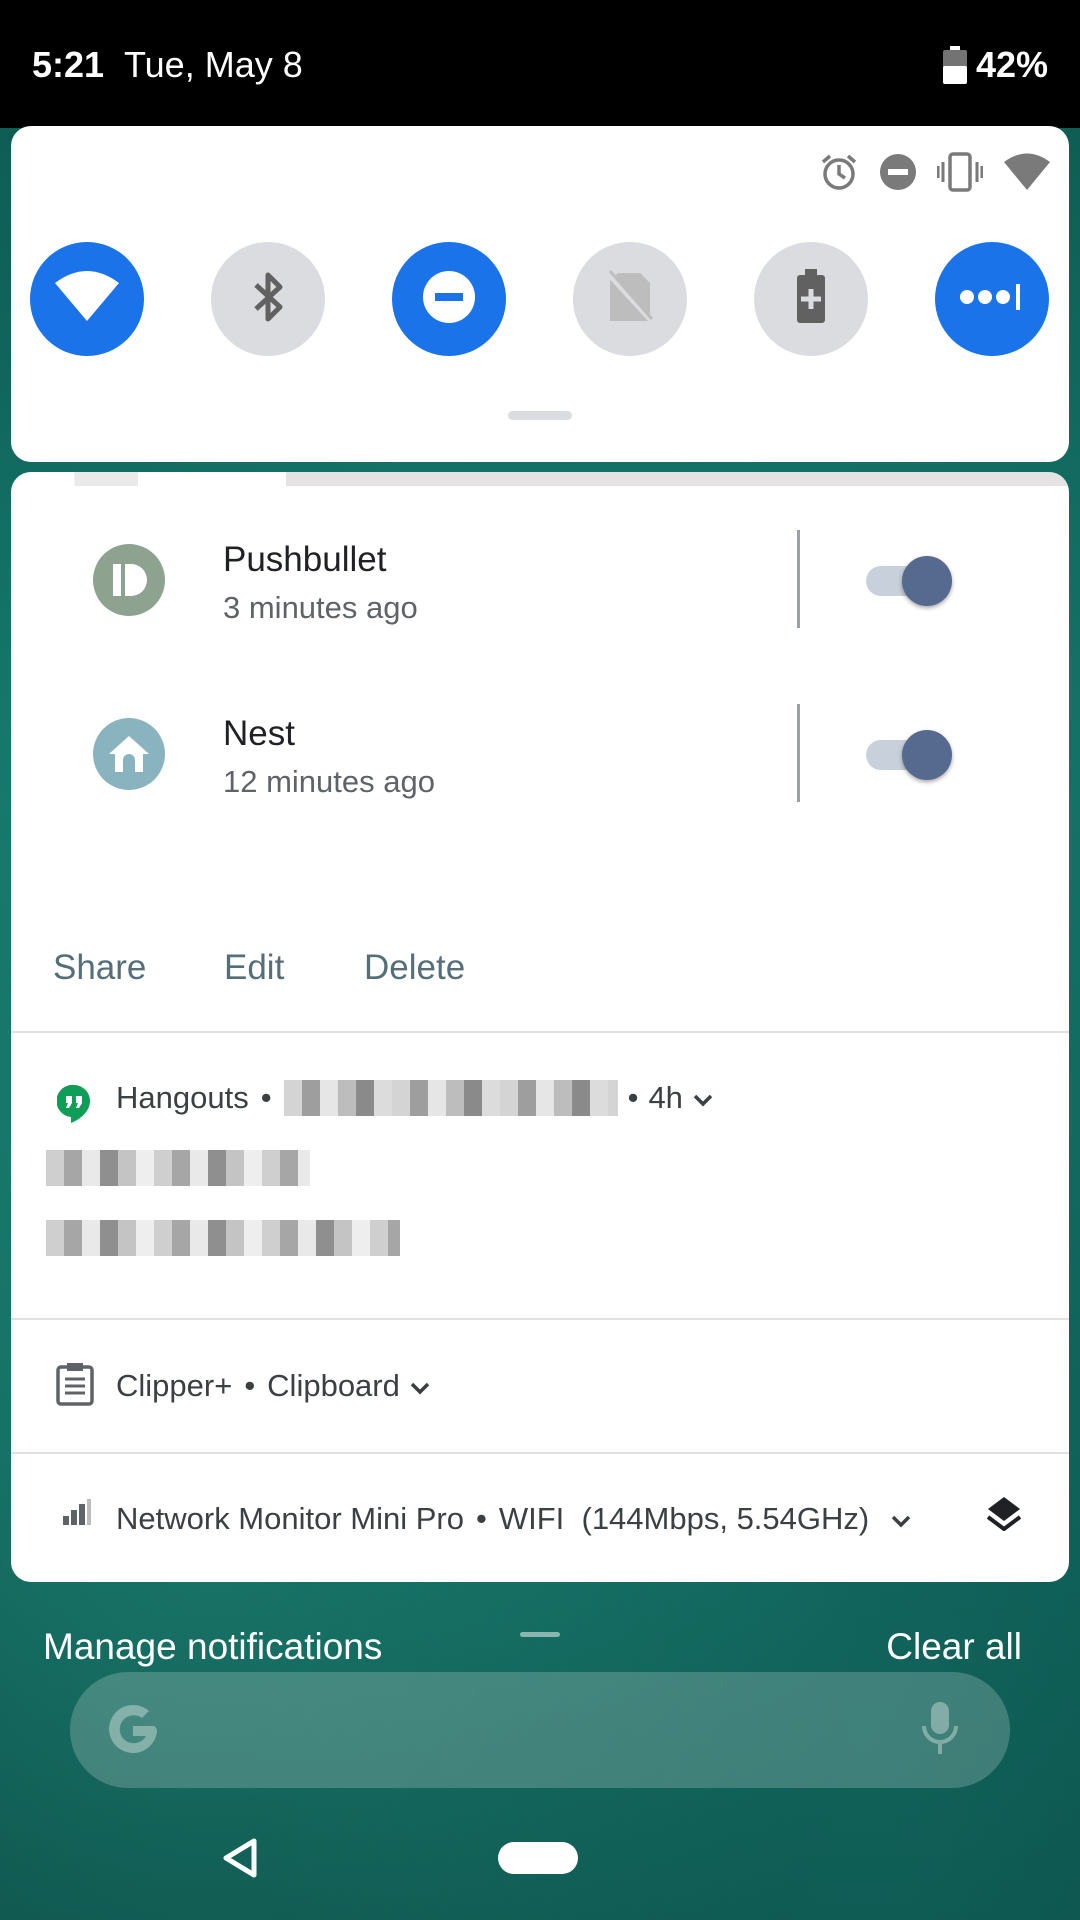 This screenshot has height=1920, width=1080. Describe the element at coordinates (935, 172) in the screenshot. I see `qs-status-icons` at that location.